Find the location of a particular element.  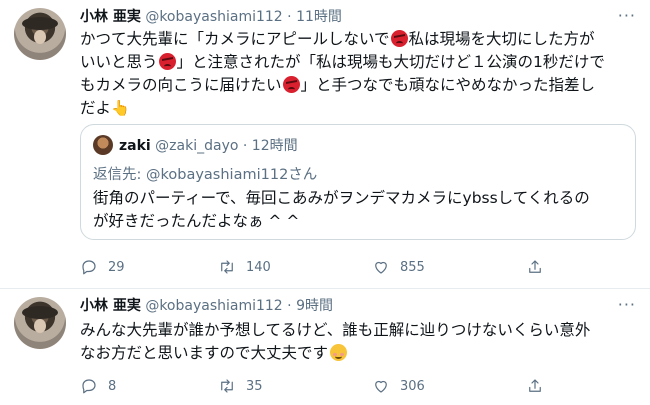

like-button: 855 is located at coordinates (398, 267).